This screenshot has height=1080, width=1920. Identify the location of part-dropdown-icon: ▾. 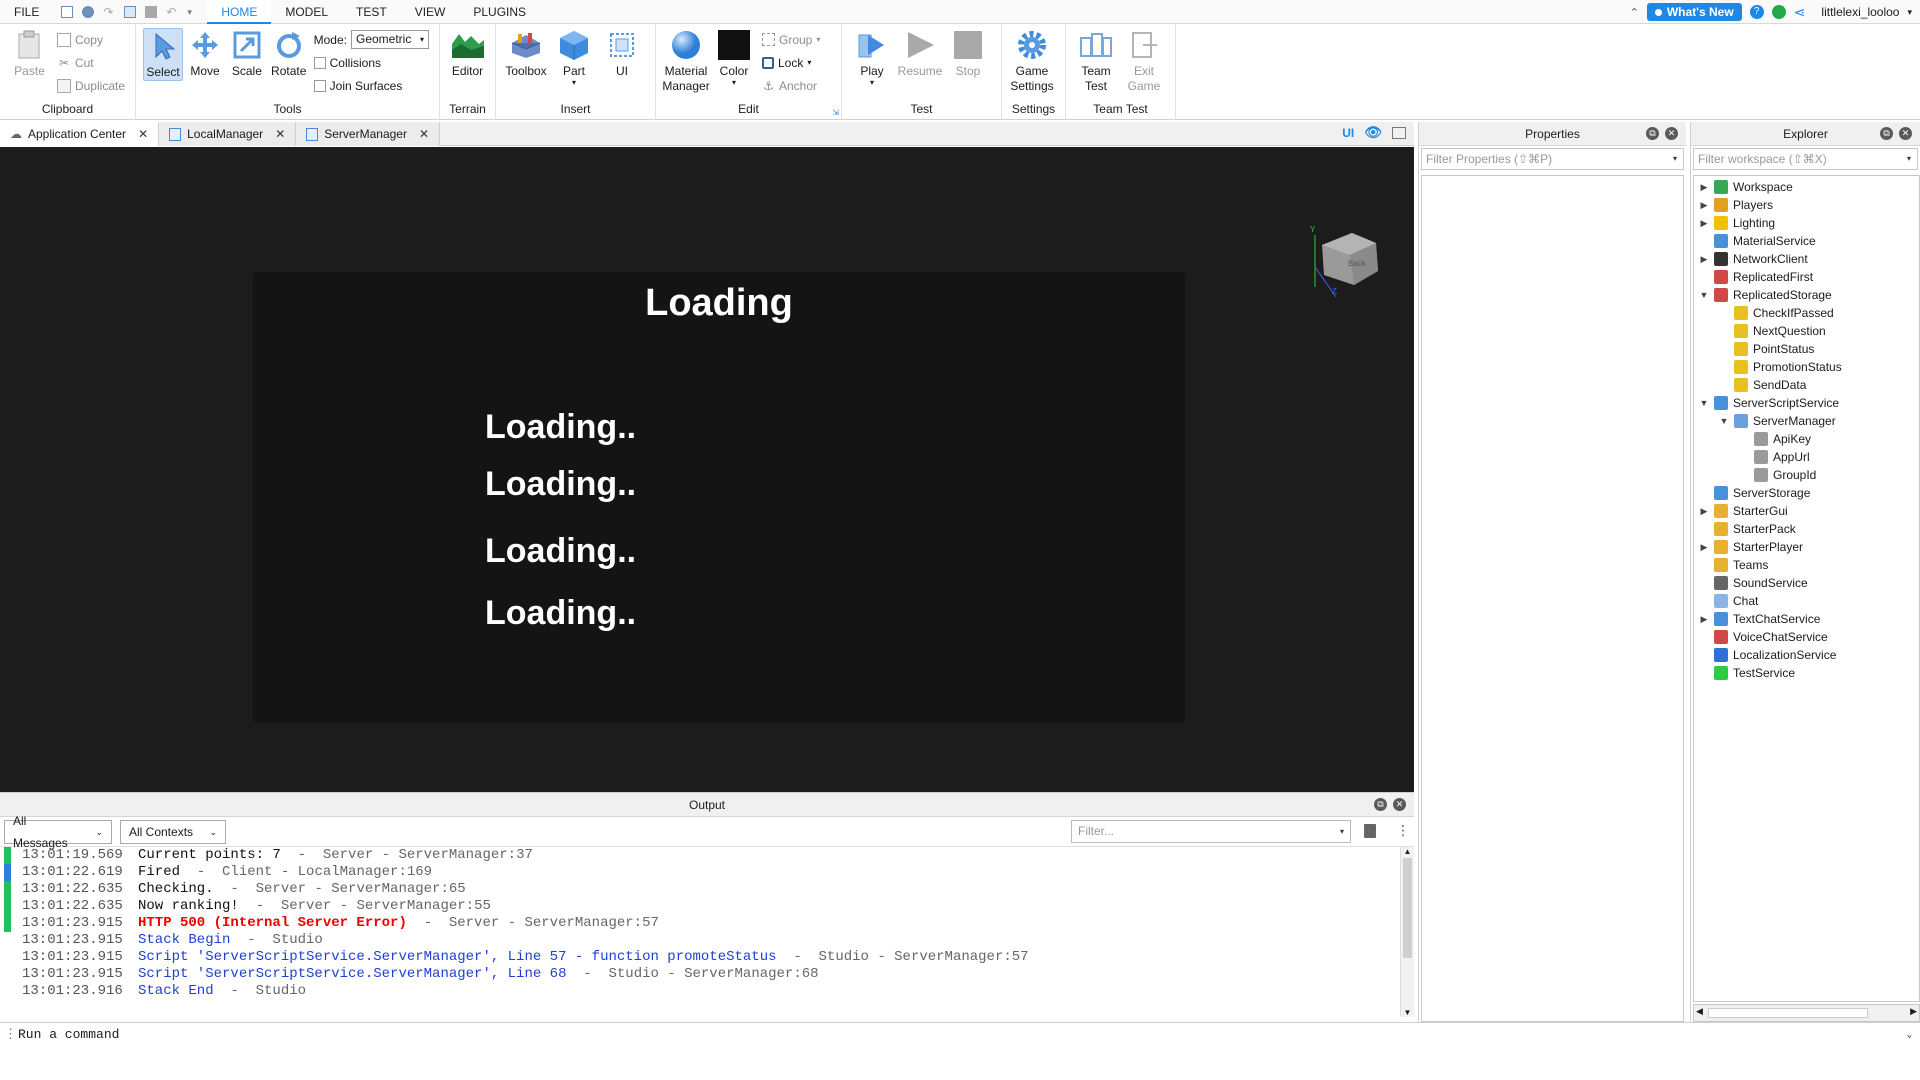
(574, 83).